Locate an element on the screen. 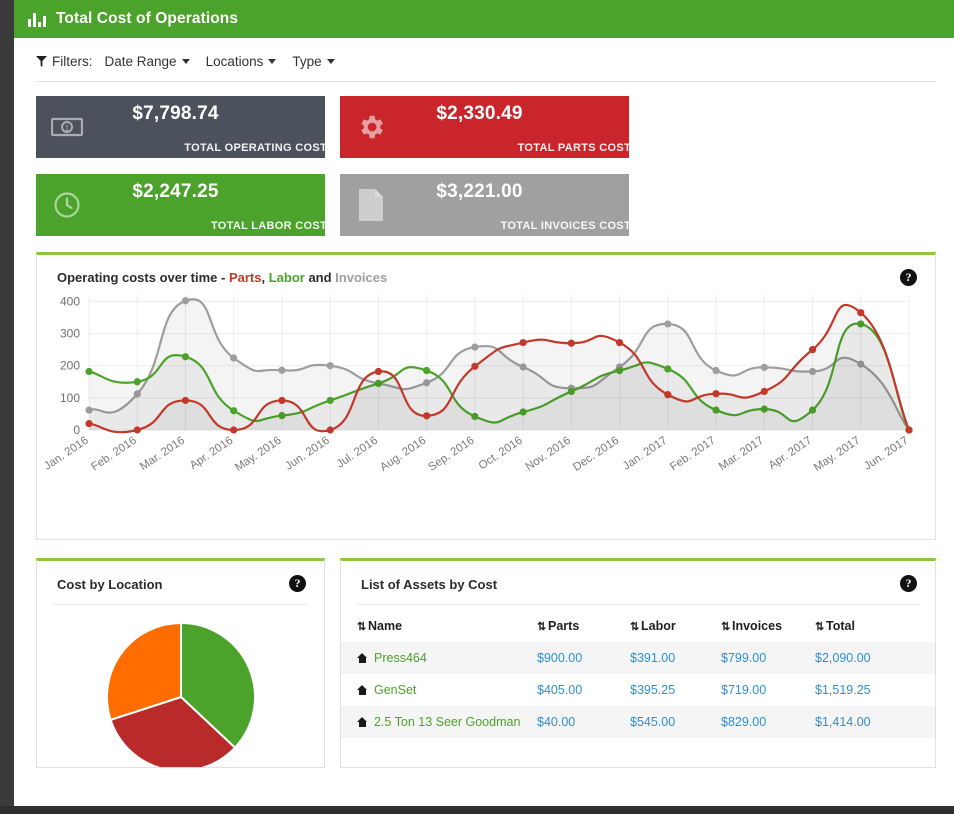 This screenshot has height=814, width=954. cell-labor: $391.00 is located at coordinates (653, 658).